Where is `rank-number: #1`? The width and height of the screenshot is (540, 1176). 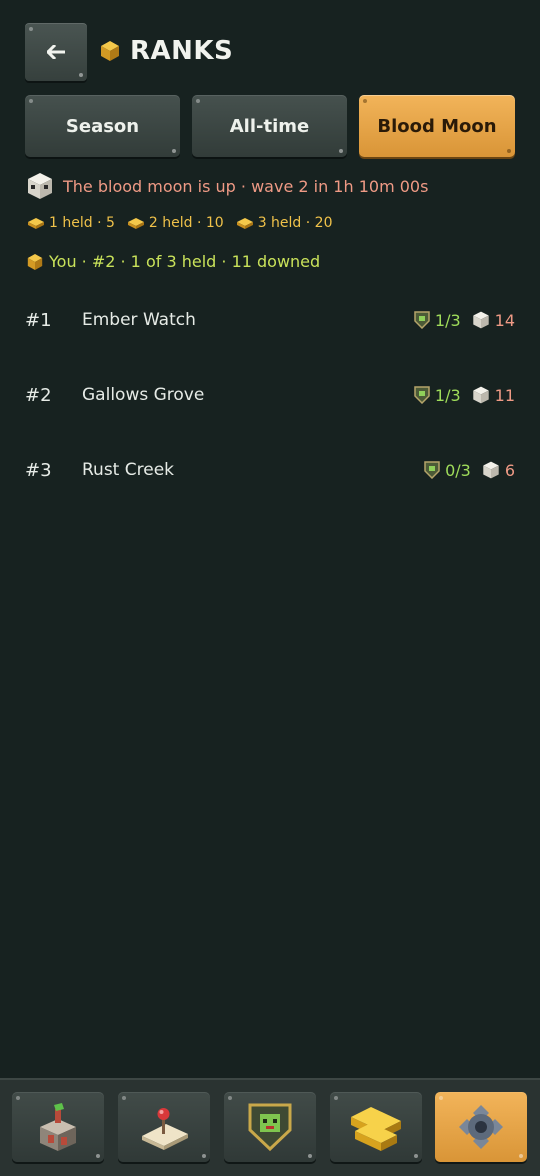
rank-number: #1 is located at coordinates (38, 320).